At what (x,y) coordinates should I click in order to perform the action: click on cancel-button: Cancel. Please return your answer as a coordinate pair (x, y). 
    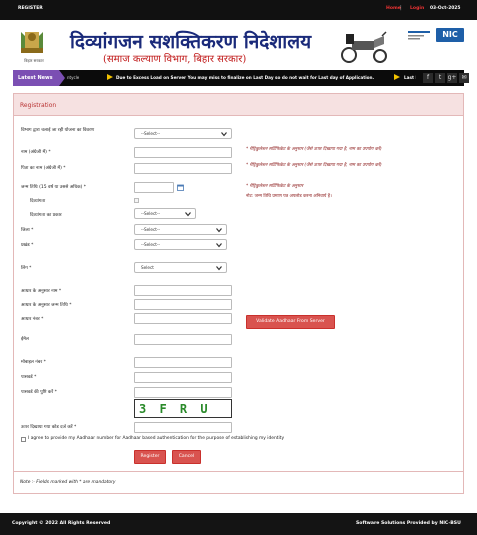
    Looking at the image, I should click on (186, 457).